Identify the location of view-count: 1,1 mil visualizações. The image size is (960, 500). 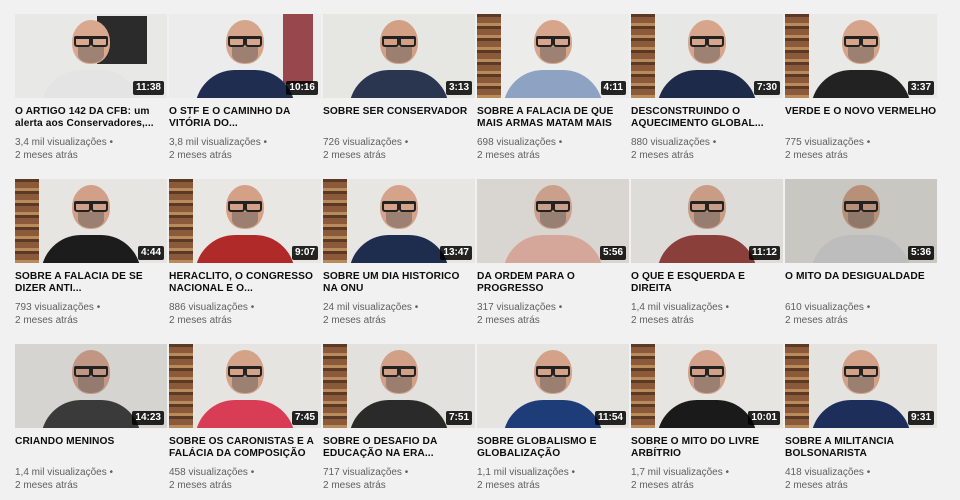
(526, 472).